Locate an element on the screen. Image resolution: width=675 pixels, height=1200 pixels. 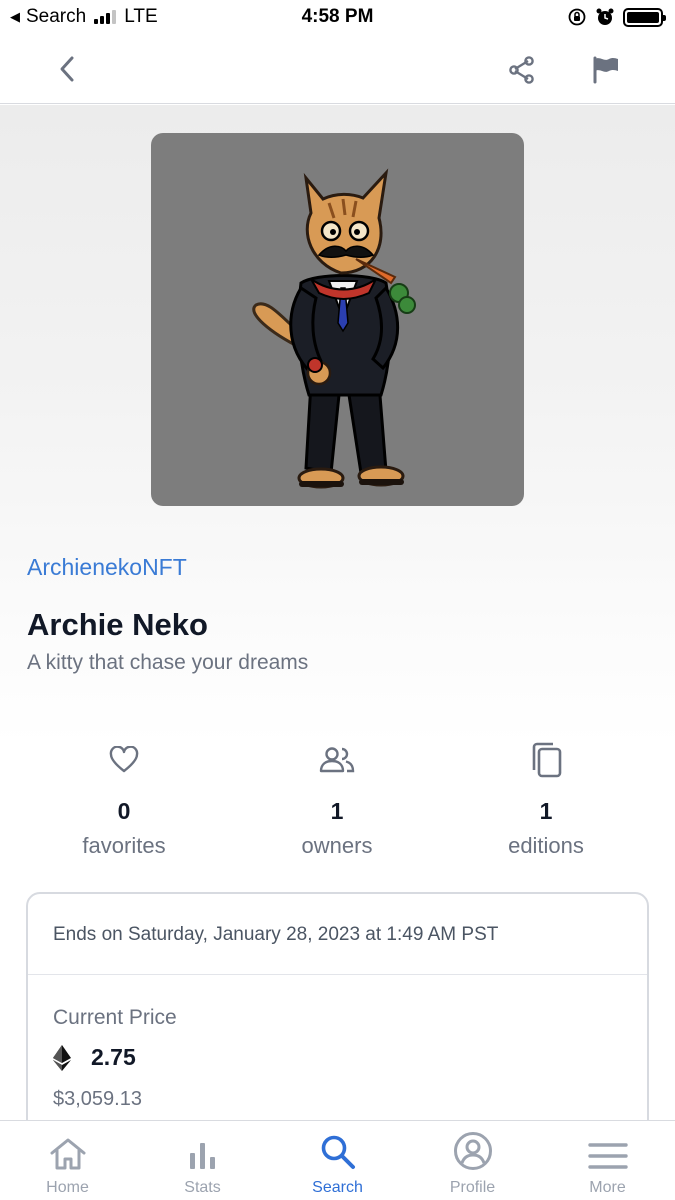
nft-title: Archie Neko is located at coordinates (117, 624).